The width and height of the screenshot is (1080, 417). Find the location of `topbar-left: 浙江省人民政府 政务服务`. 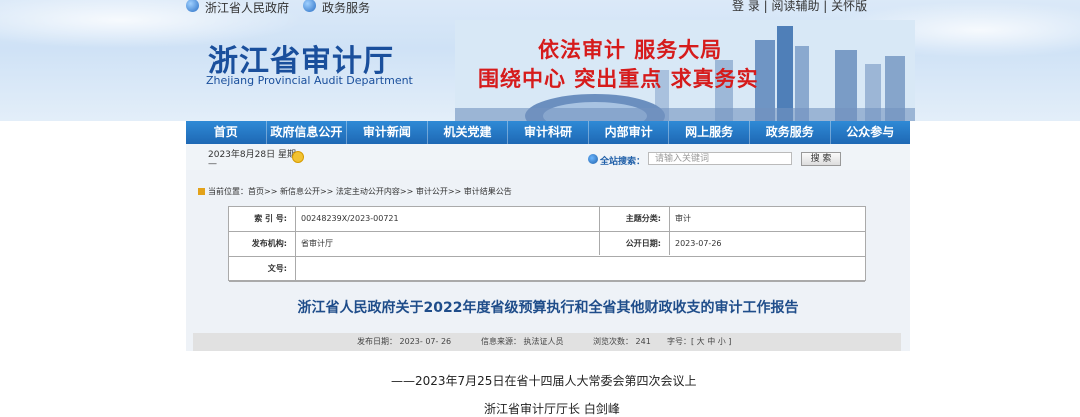

topbar-left: 浙江省人民政府 政务服务 is located at coordinates (278, 8).